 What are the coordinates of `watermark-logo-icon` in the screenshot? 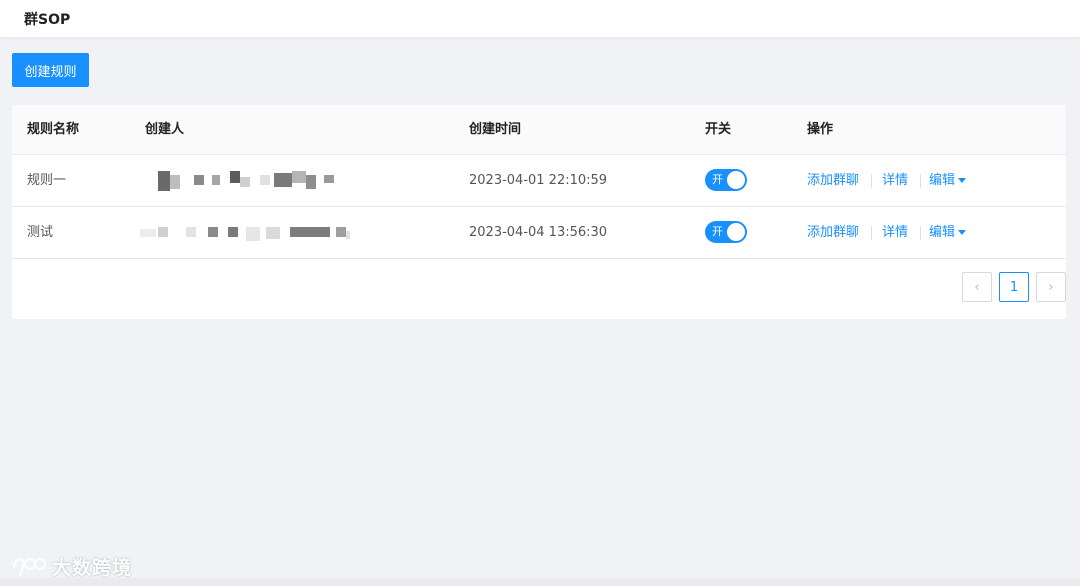 It's located at (29, 567).